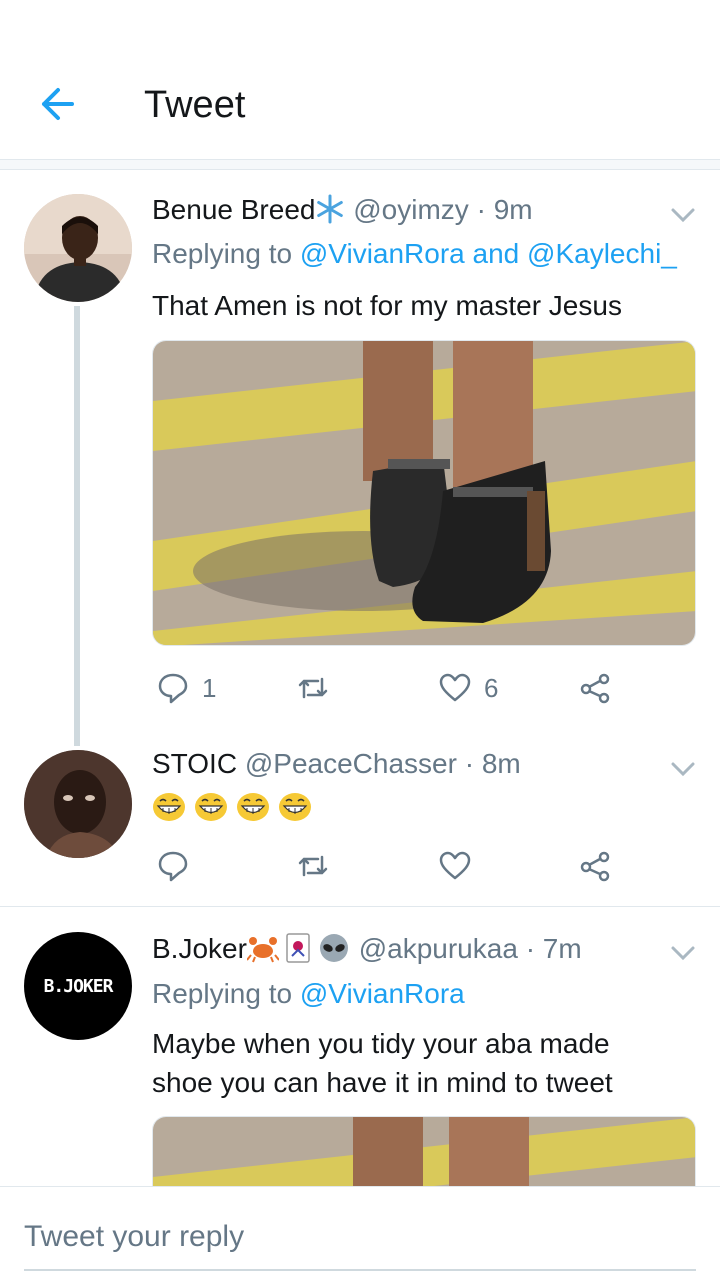 The height and width of the screenshot is (1280, 720). I want to click on like-button: 6, so click(468, 688).